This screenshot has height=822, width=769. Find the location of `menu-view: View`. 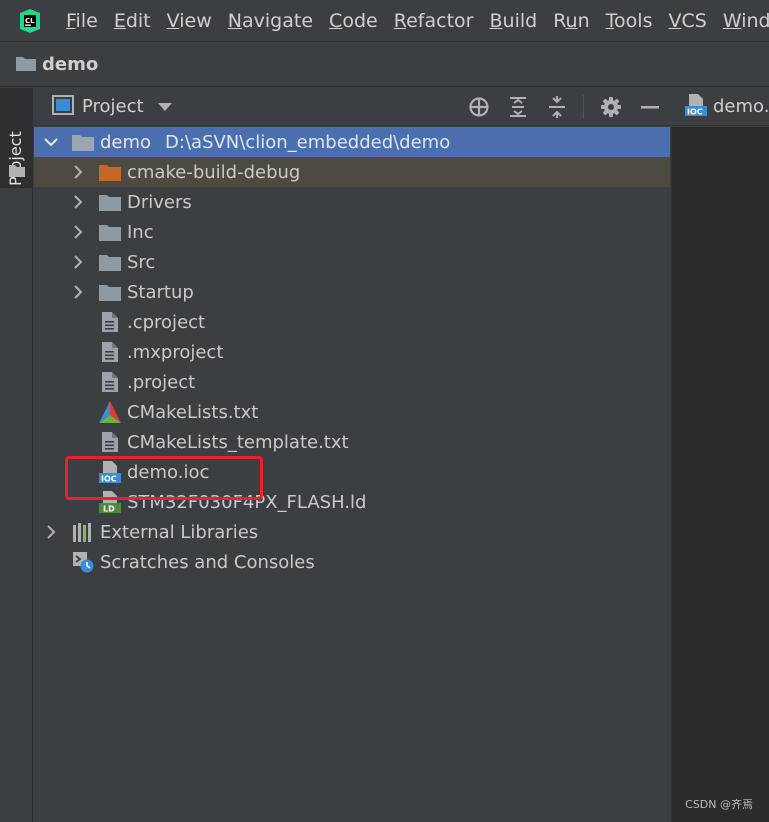

menu-view: View is located at coordinates (189, 21).